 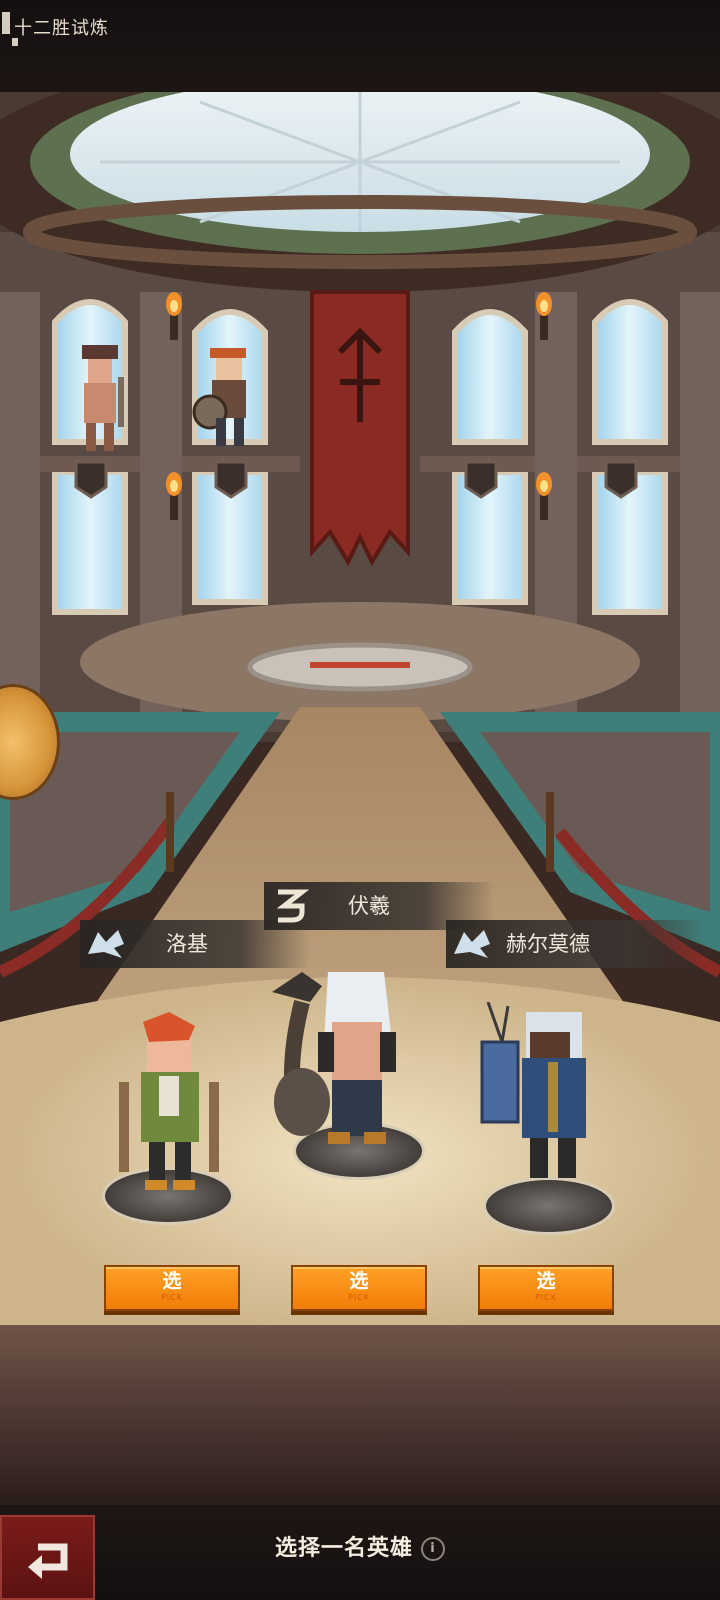 What do you see at coordinates (369, 906) in the screenshot?
I see `hero-name: 伏羲` at bounding box center [369, 906].